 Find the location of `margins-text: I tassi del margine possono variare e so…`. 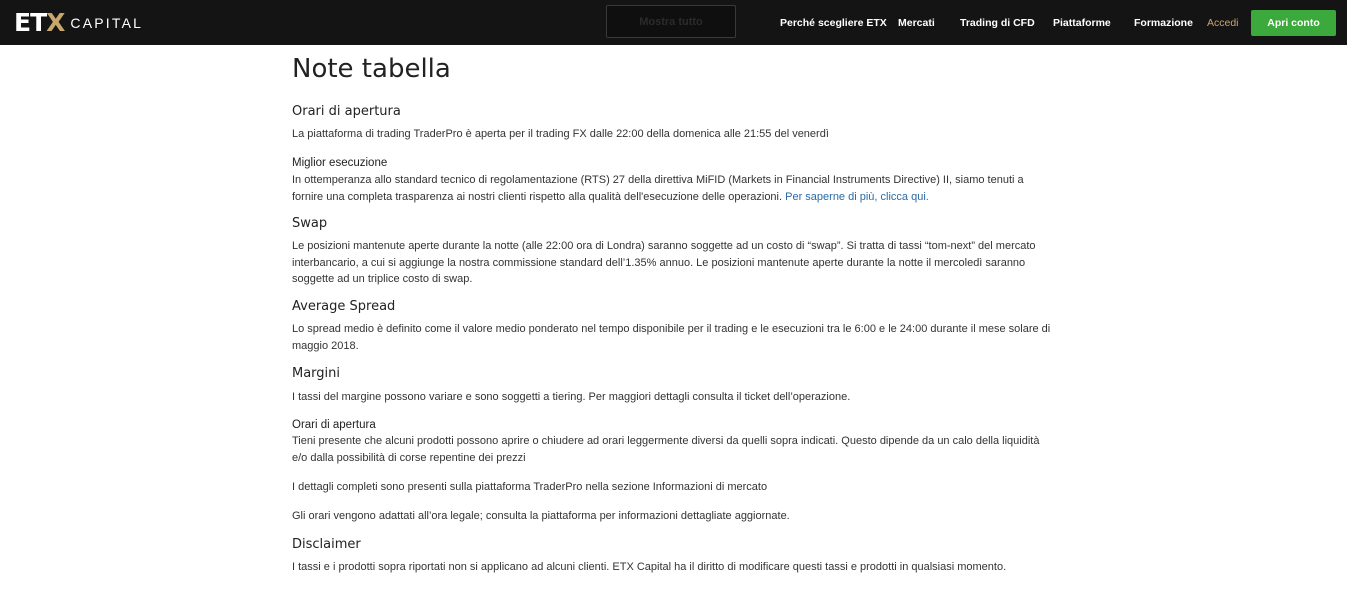

margins-text: I tassi del margine possono variare e so… is located at coordinates (571, 397).